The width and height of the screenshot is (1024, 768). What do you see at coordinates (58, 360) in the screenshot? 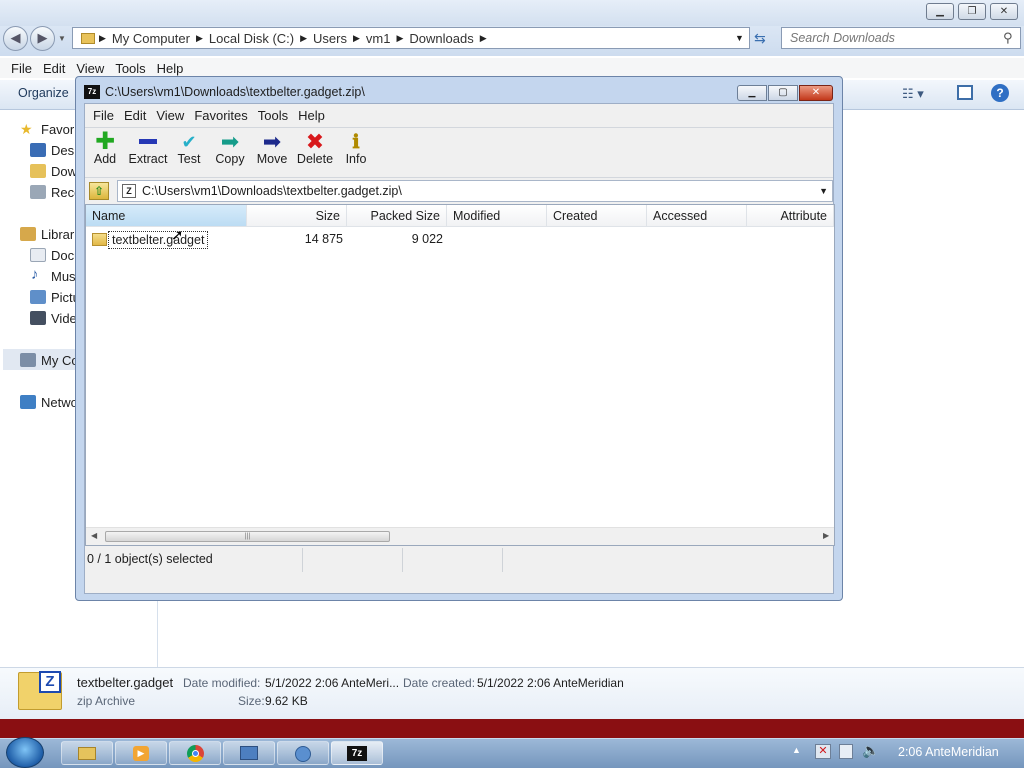
I see `nav-my-computer: My Computer` at bounding box center [58, 360].